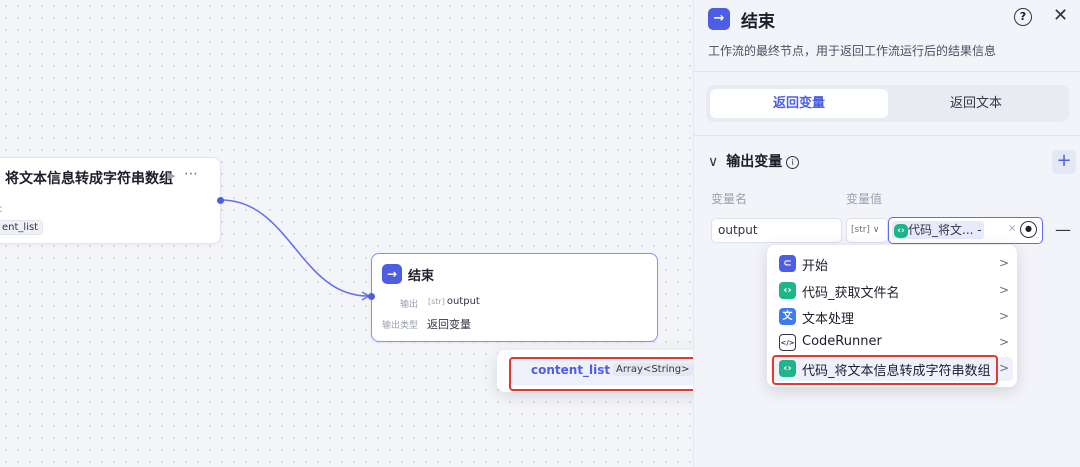 The image size is (1080, 467). Describe the element at coordinates (867, 230) in the screenshot. I see `variable-type-select: [str] ∨` at that location.